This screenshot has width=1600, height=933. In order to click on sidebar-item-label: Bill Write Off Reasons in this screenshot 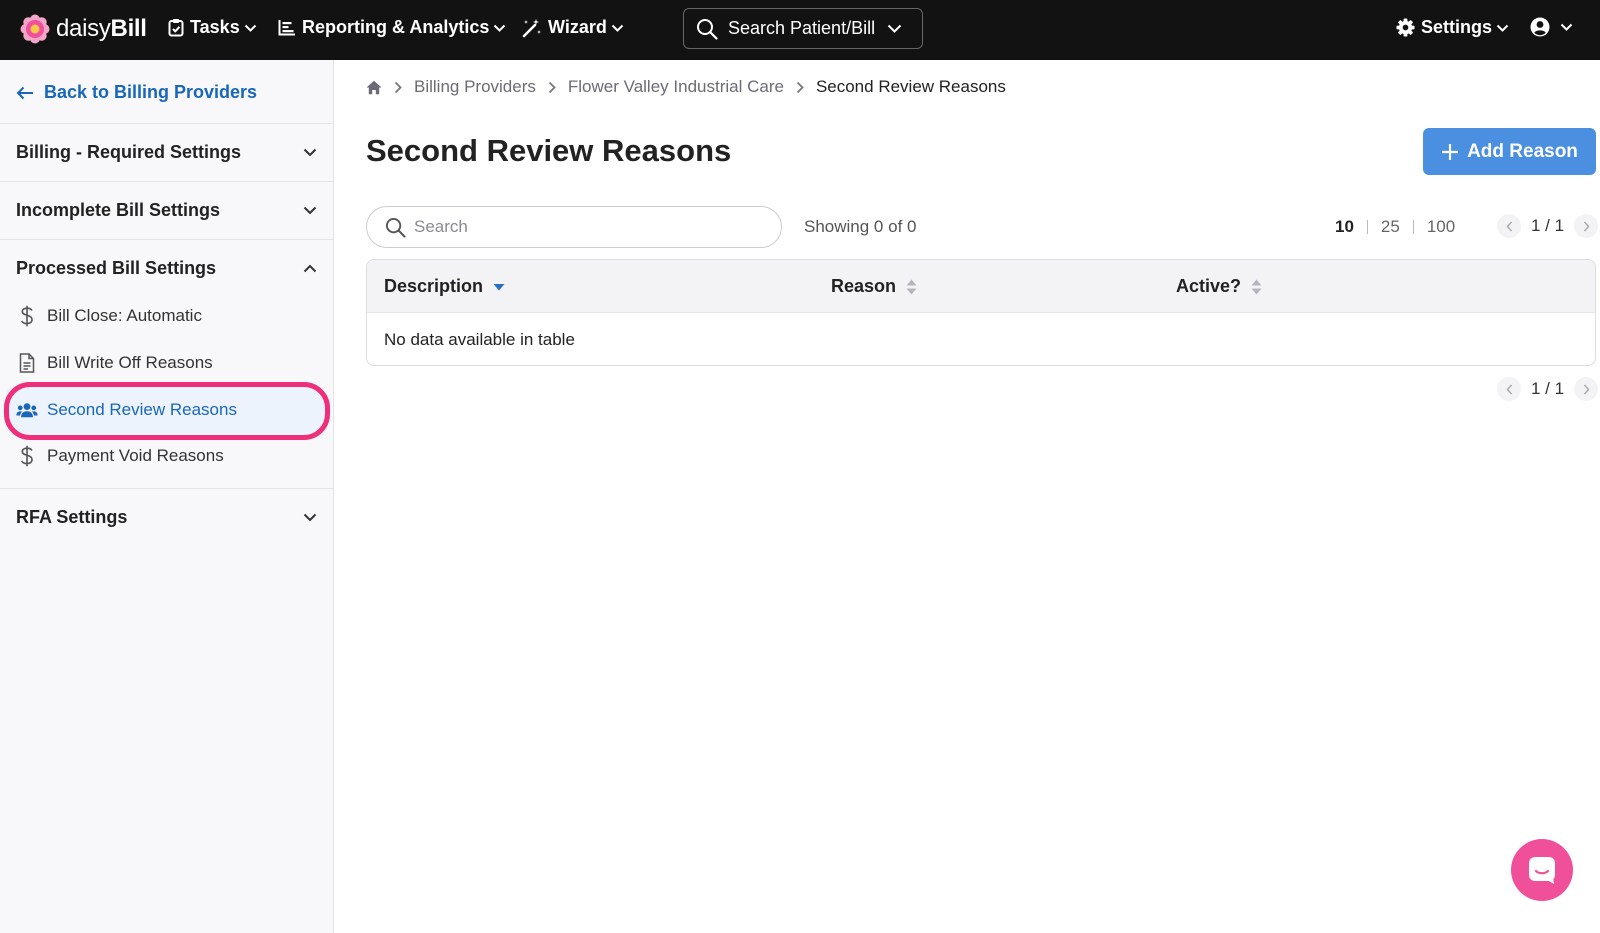, I will do `click(130, 362)`.